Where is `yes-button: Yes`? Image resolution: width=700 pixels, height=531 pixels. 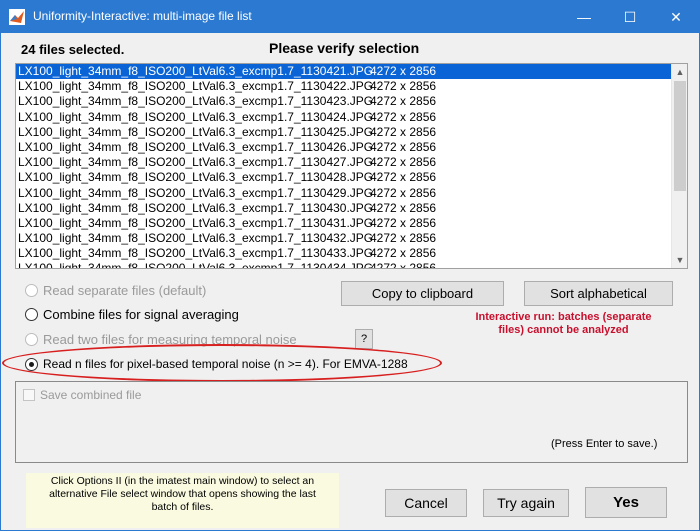 yes-button: Yes is located at coordinates (626, 502).